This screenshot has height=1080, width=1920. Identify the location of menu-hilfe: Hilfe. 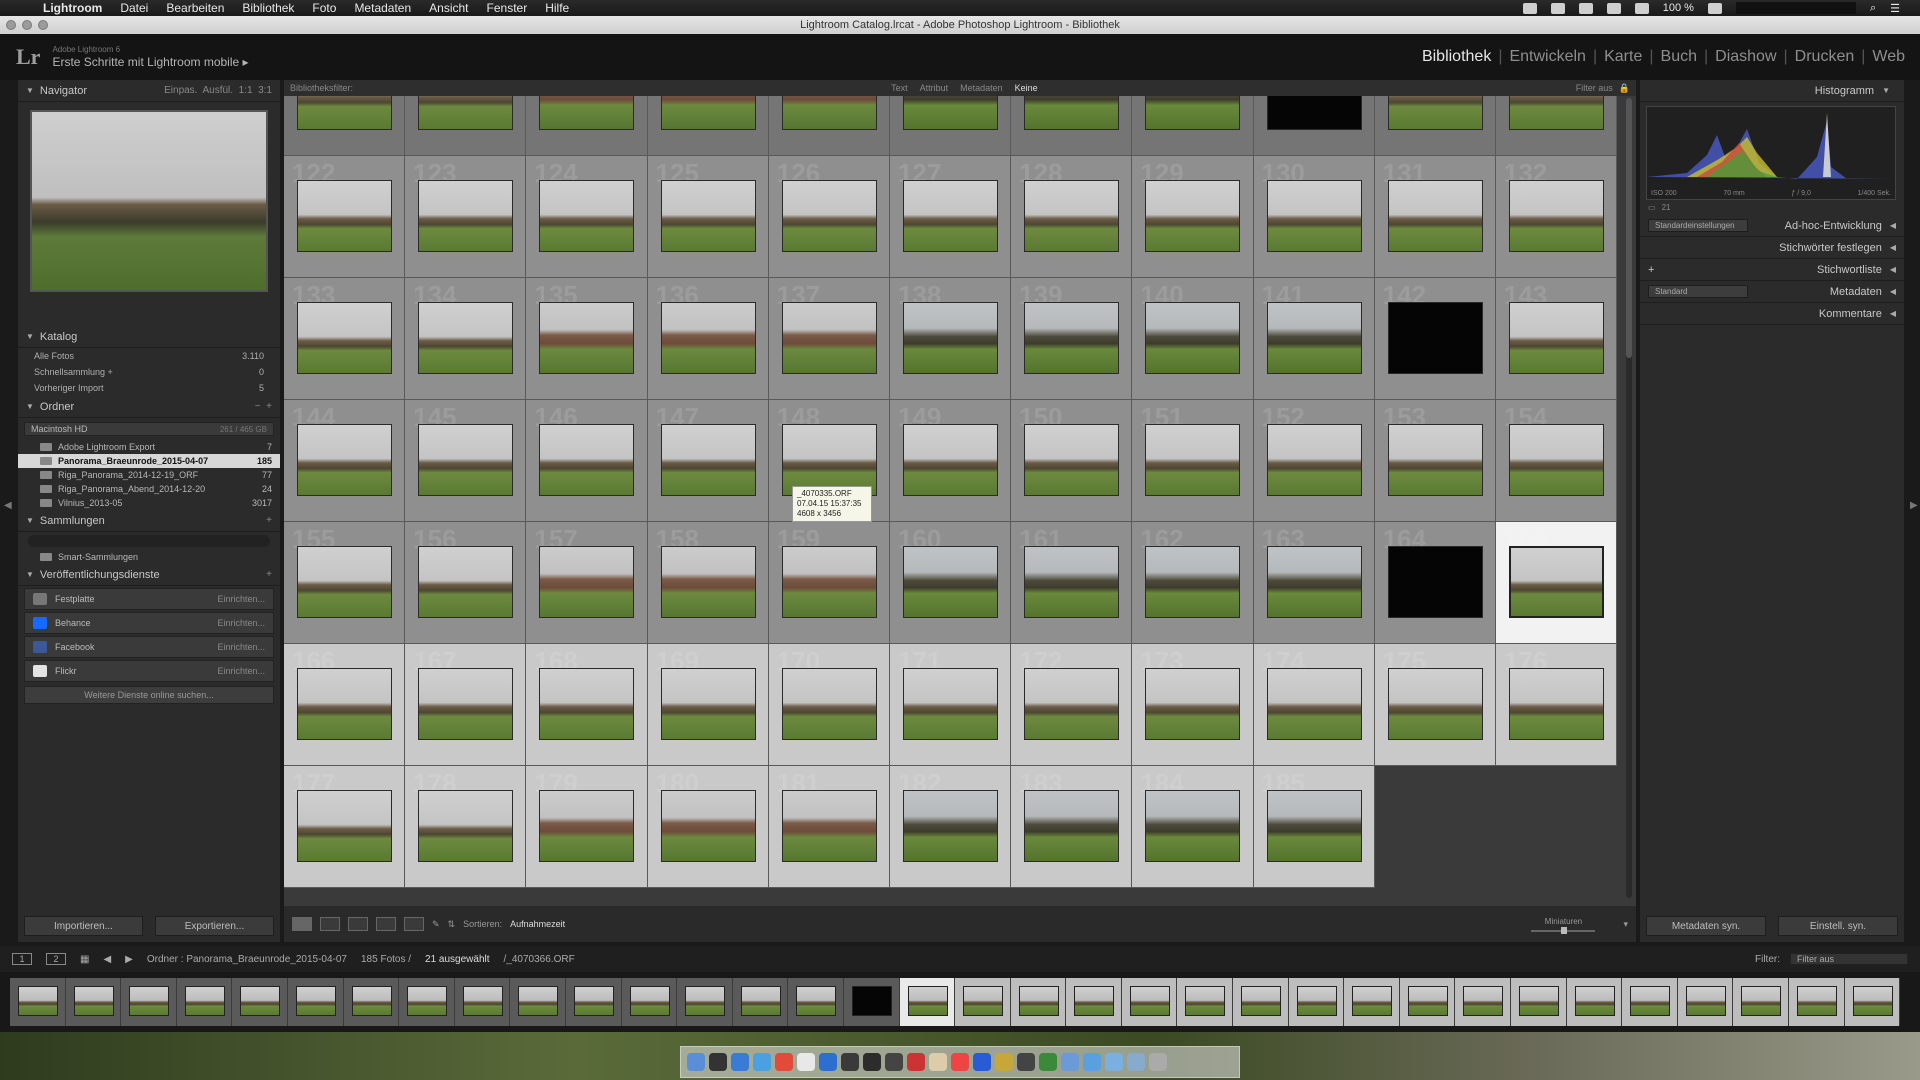
(557, 8).